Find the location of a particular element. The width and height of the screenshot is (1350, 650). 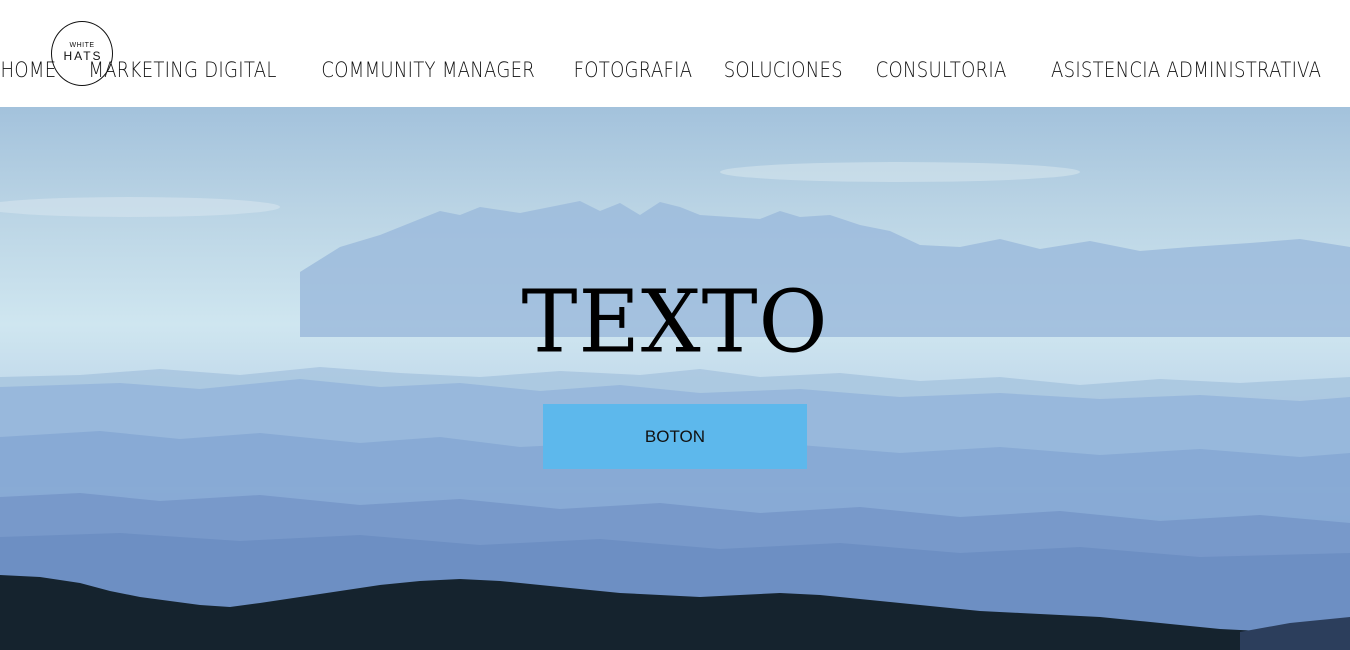

hero-title: TEXTO is located at coordinates (675, 322).